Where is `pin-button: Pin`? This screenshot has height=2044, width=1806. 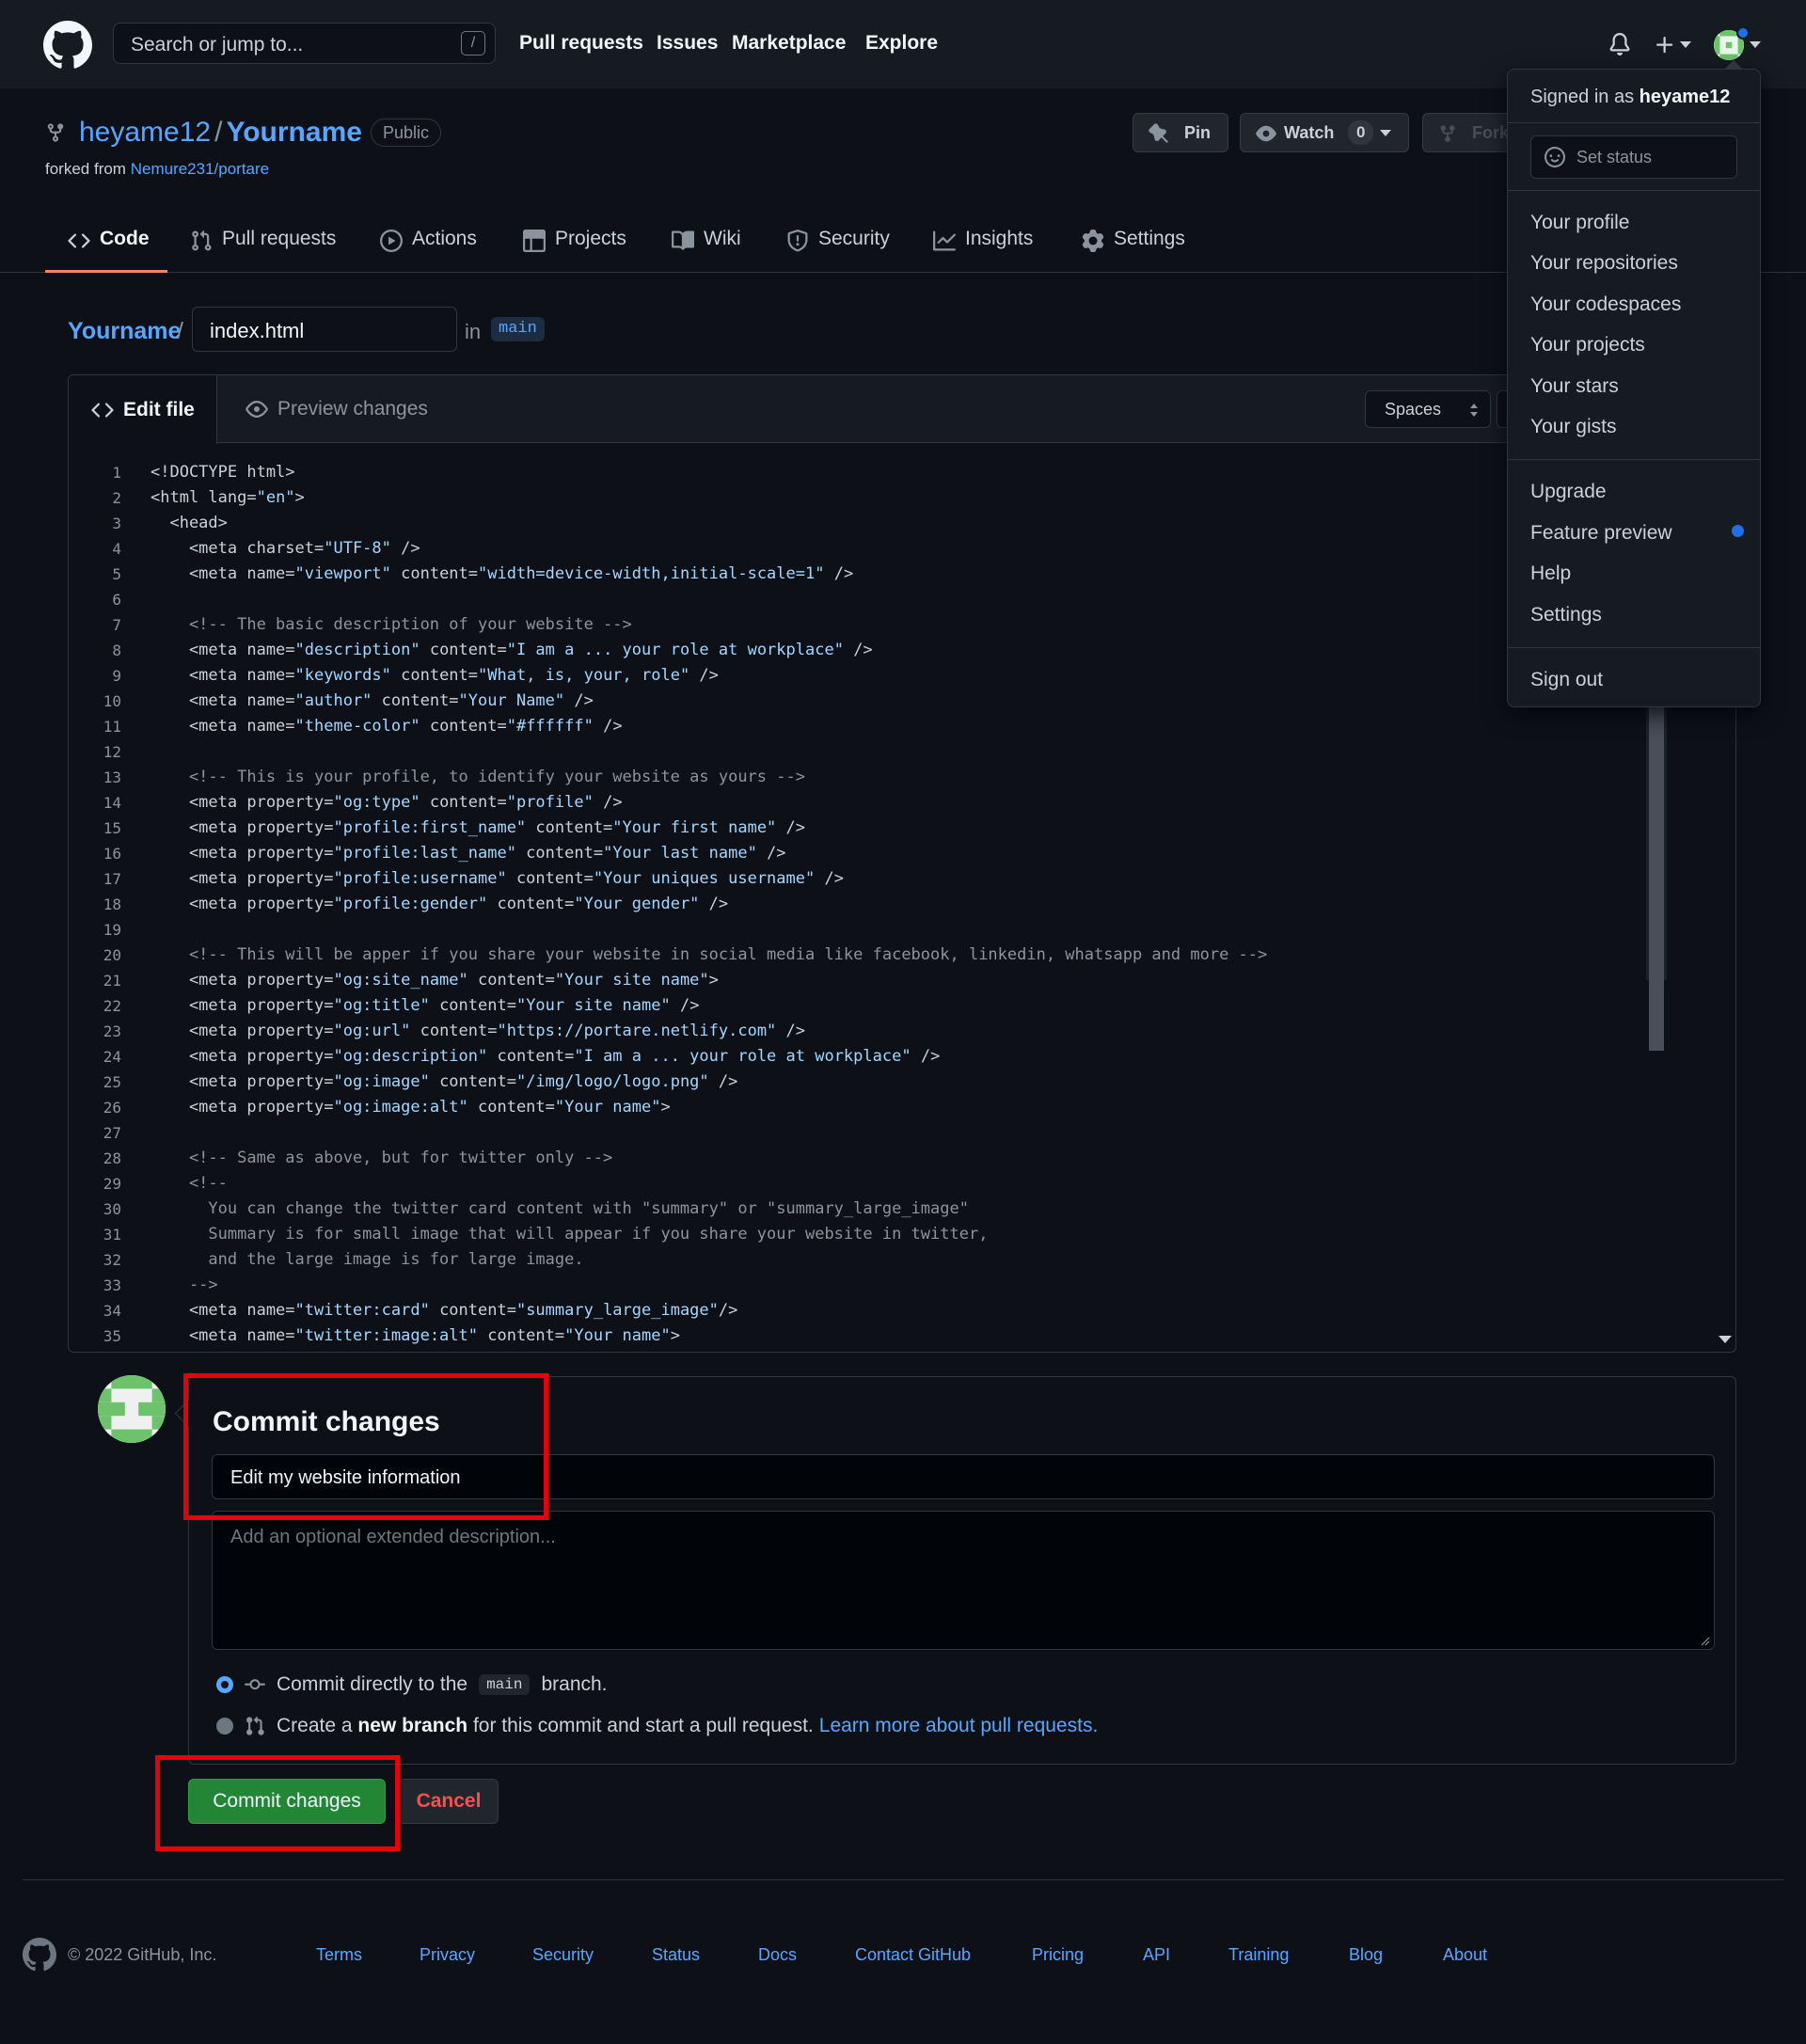 pin-button: Pin is located at coordinates (1180, 132).